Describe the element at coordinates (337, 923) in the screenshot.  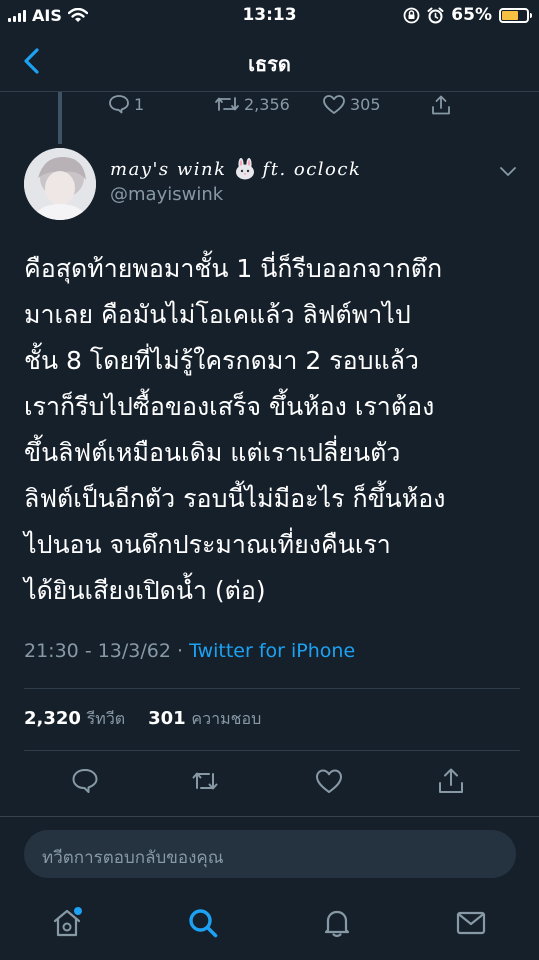
I see `notifications-icon` at that location.